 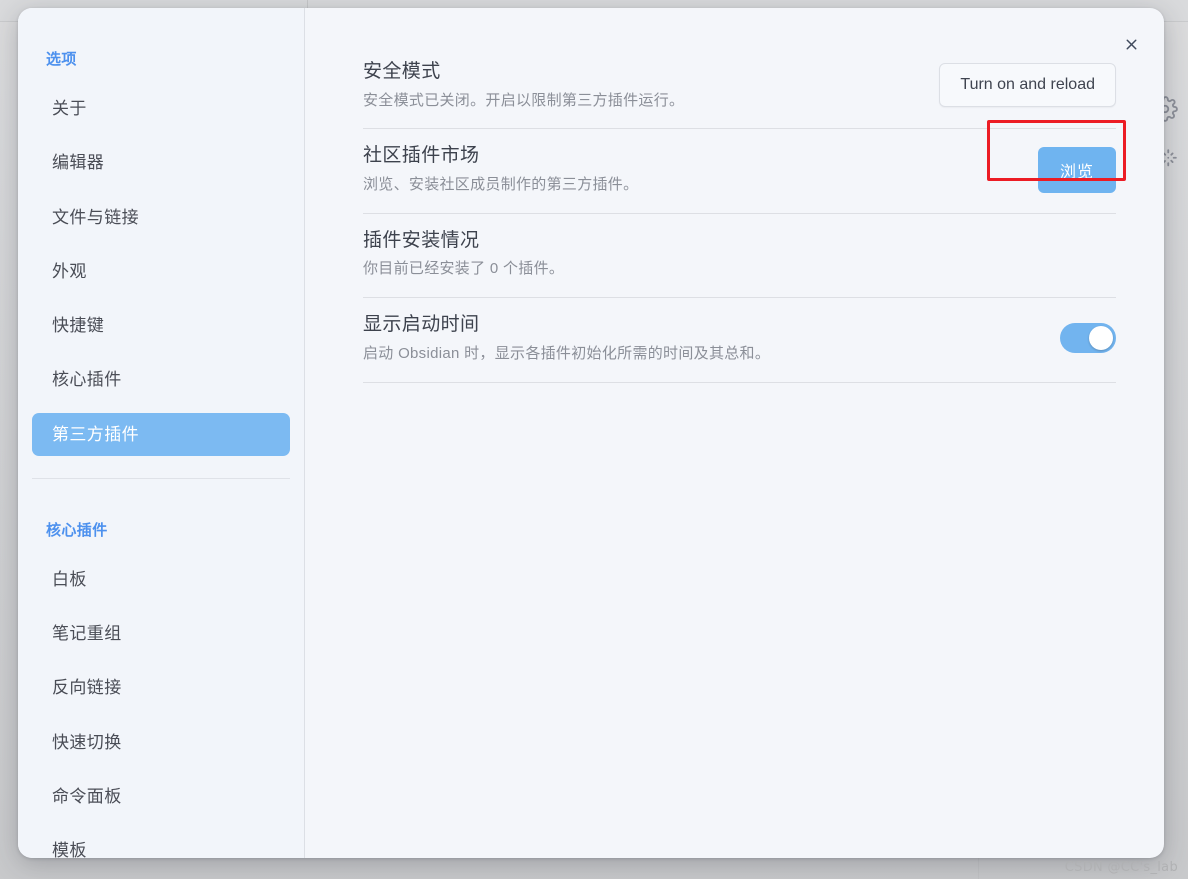 I want to click on sidebar-heading-options: 选项, so click(x=61, y=59).